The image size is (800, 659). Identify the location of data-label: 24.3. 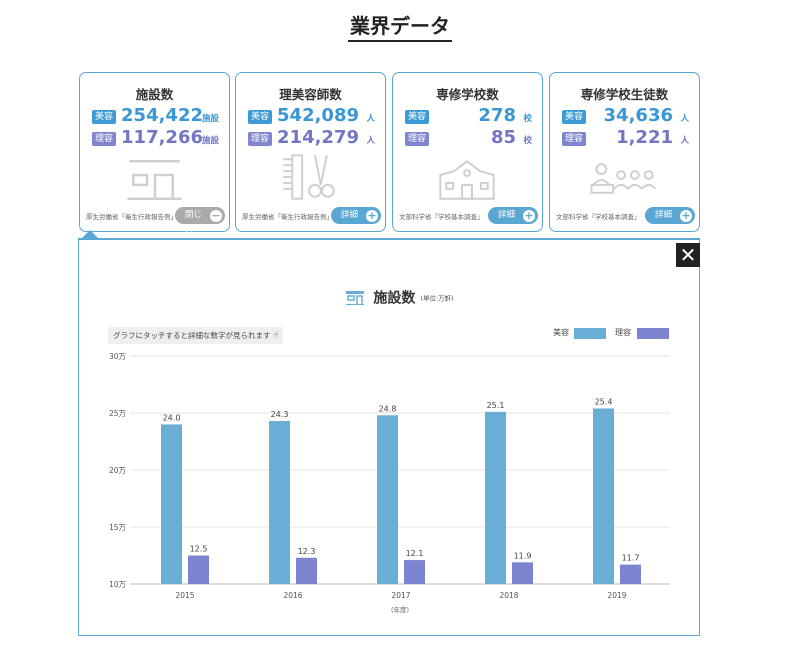
(280, 414).